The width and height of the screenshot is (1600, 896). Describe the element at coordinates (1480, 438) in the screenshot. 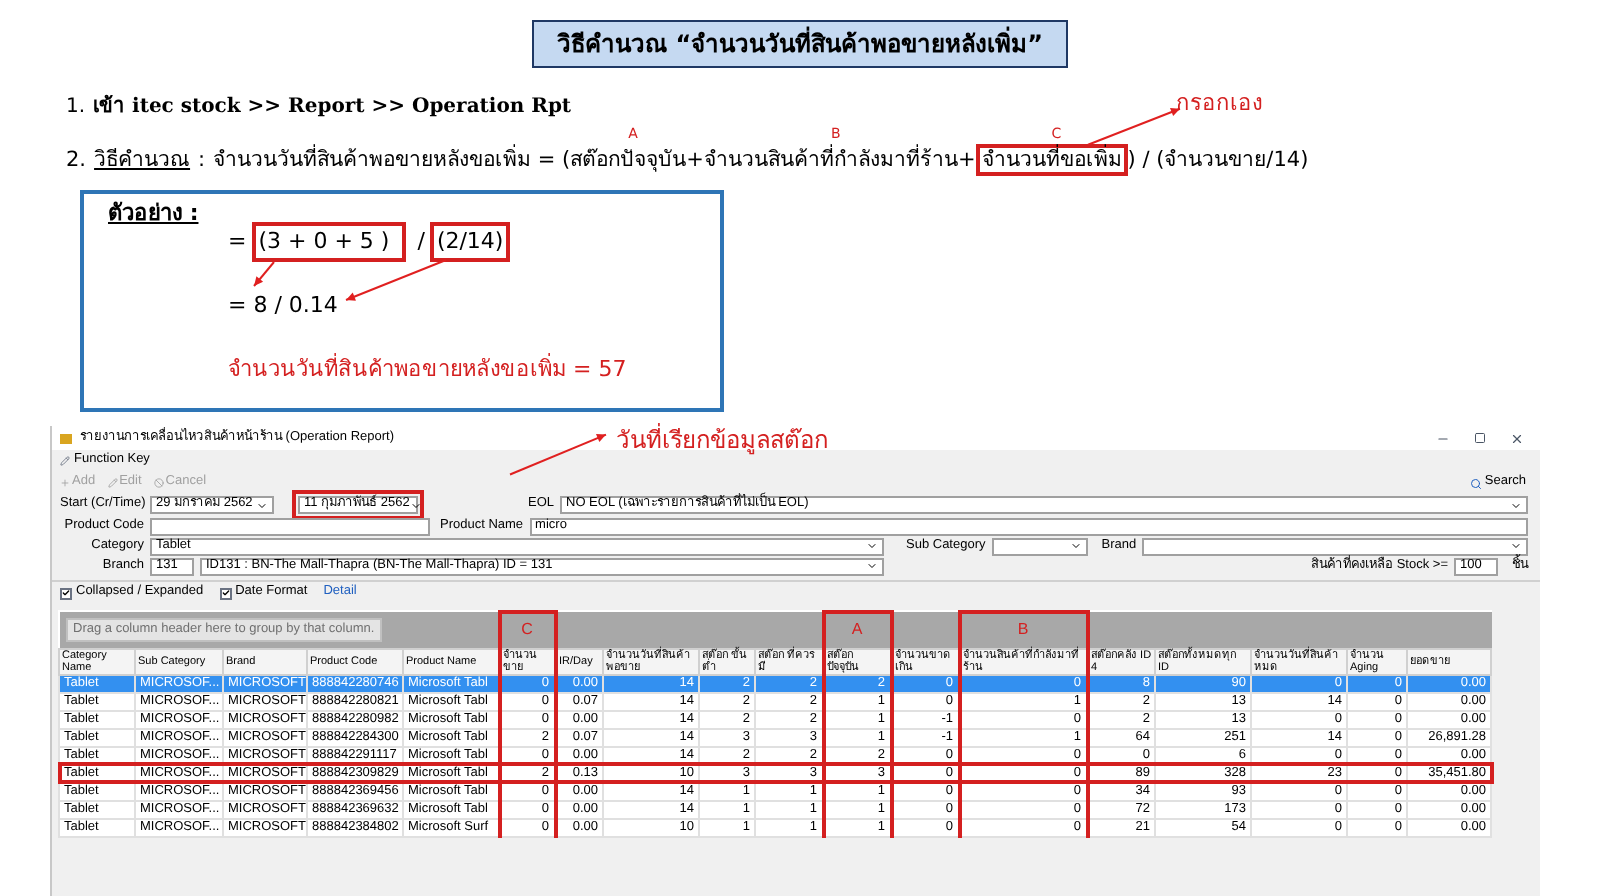

I see `maximize-icon` at that location.